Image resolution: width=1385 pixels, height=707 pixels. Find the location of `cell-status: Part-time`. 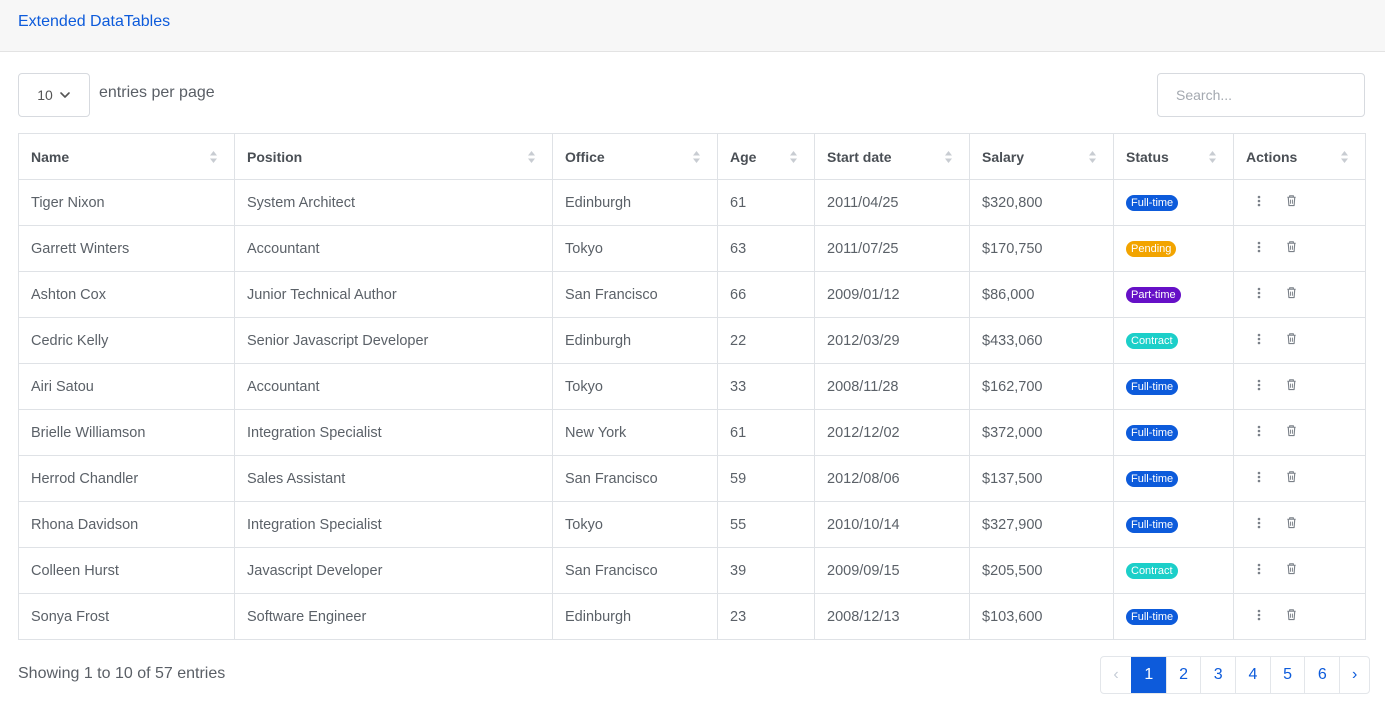

cell-status: Part-time is located at coordinates (1173, 294).